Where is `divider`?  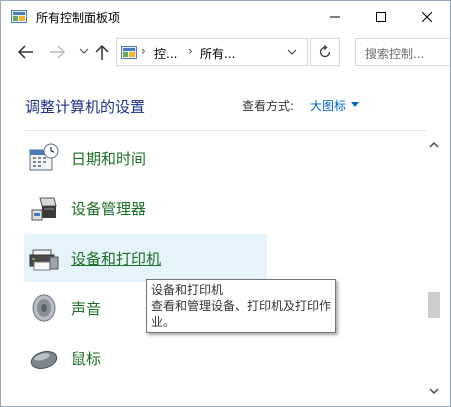 divider is located at coordinates (225, 130).